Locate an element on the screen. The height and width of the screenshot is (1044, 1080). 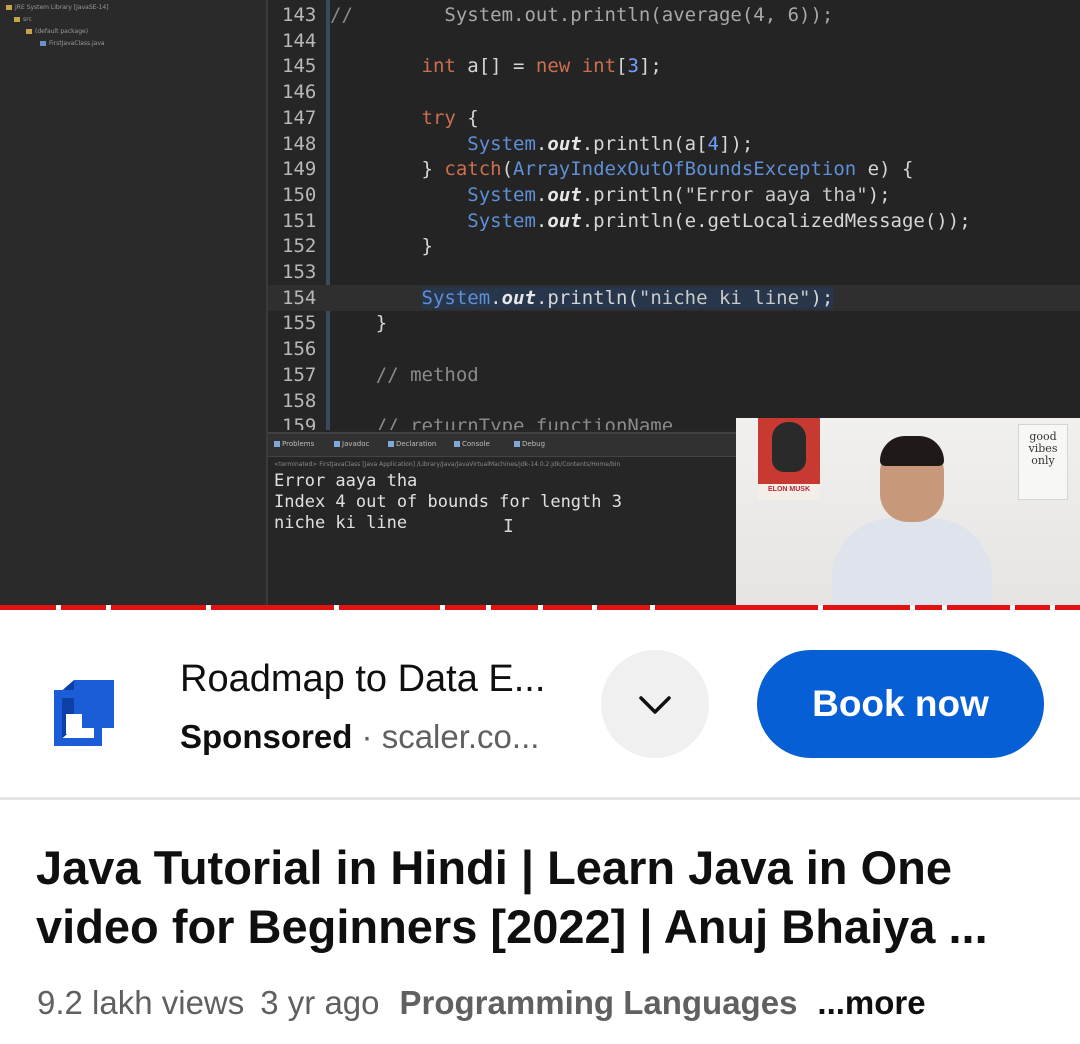
line-number: 146 is located at coordinates (299, 92).